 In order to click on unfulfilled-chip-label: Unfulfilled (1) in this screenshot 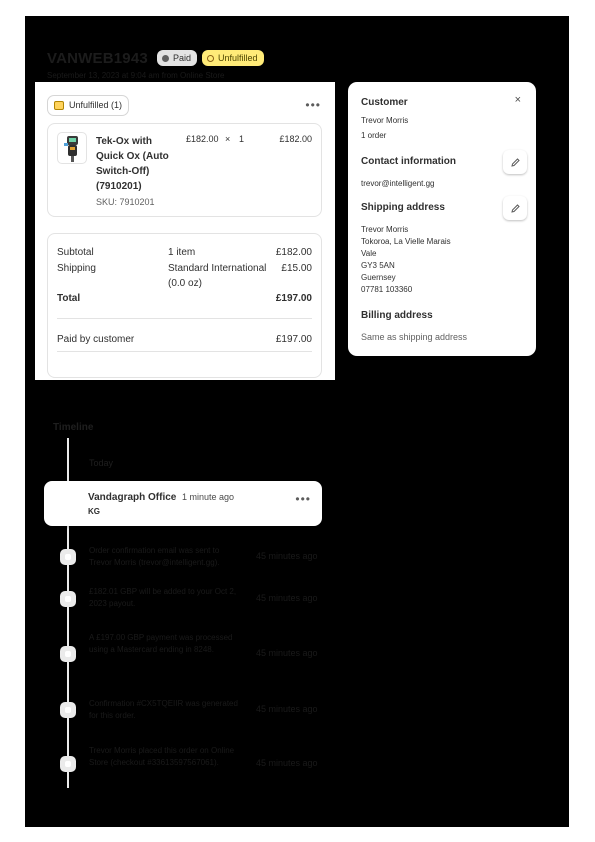, I will do `click(96, 105)`.